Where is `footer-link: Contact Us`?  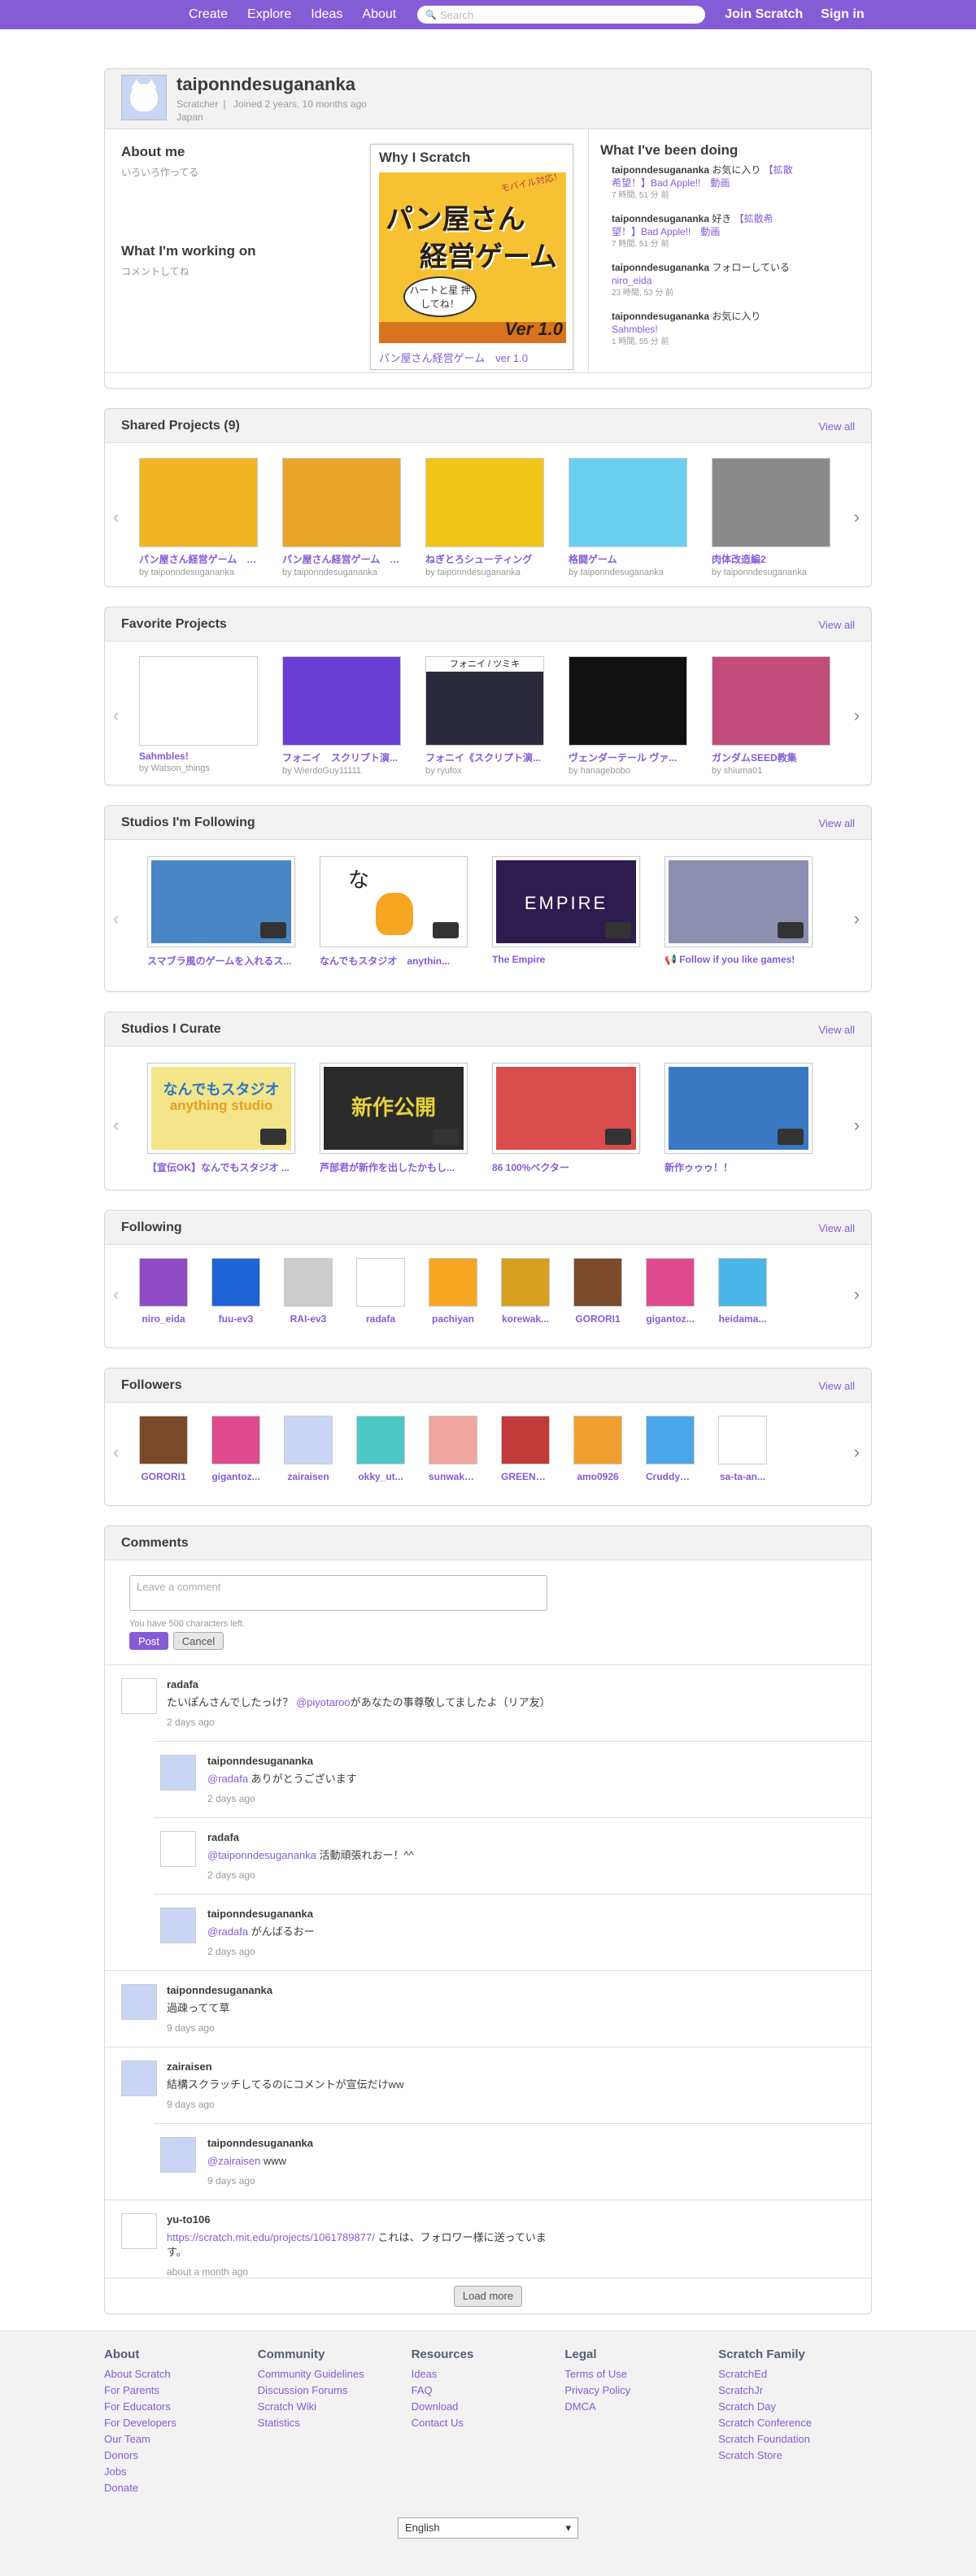 footer-link: Contact Us is located at coordinates (488, 2423).